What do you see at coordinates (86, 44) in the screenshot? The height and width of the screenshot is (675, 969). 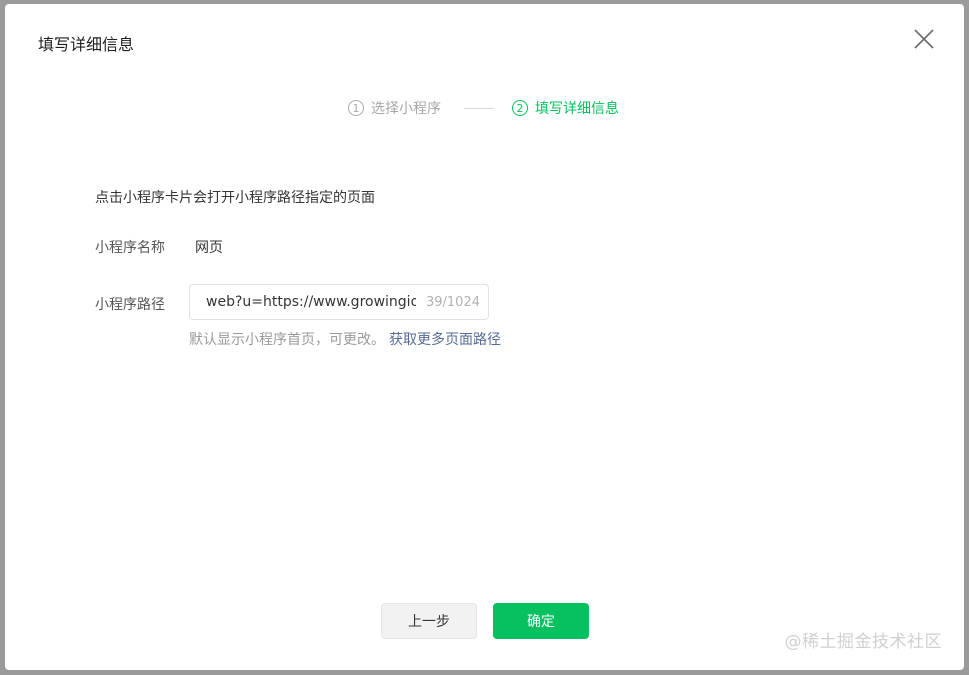 I see `dialog-title: 填写详细信息` at bounding box center [86, 44].